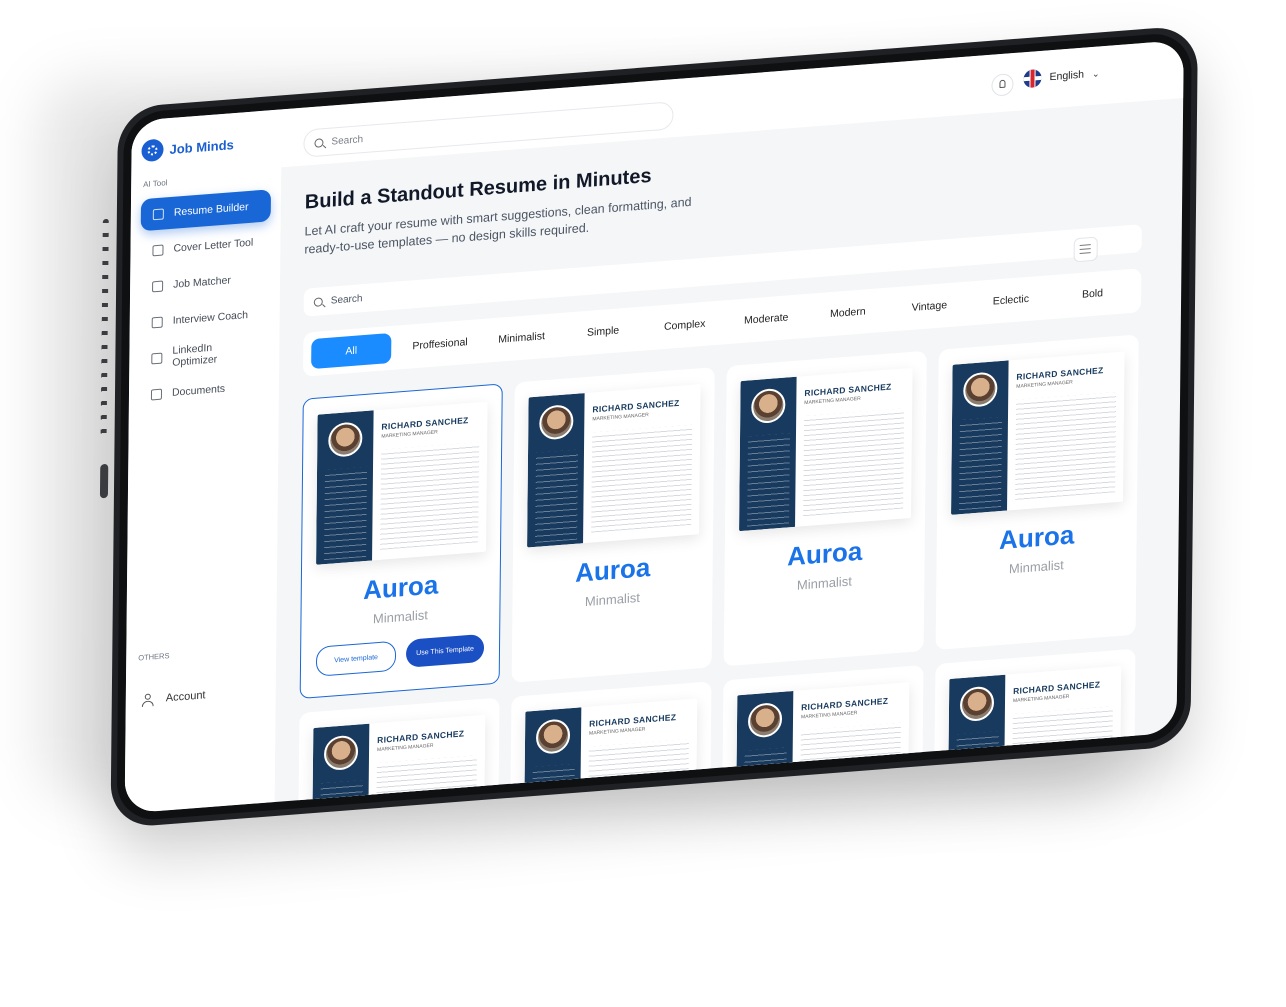  I want to click on logo-icon, so click(152, 150).